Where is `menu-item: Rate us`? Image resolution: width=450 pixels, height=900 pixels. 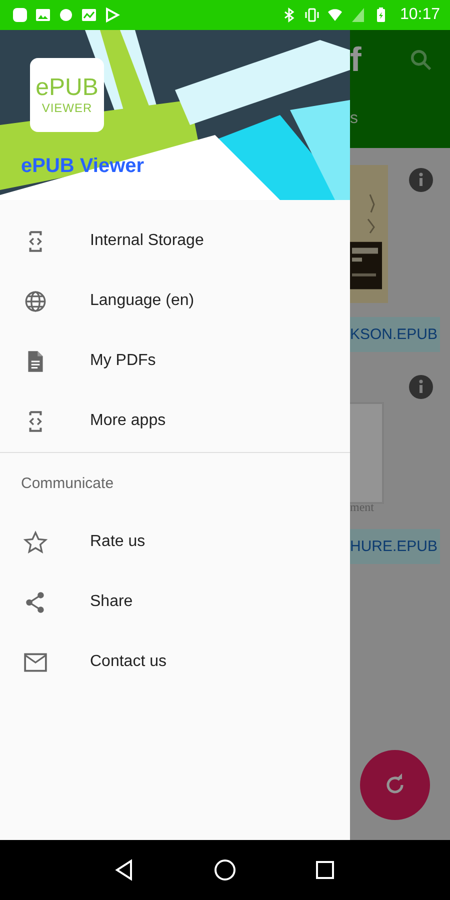
menu-item: Rate us is located at coordinates (175, 542).